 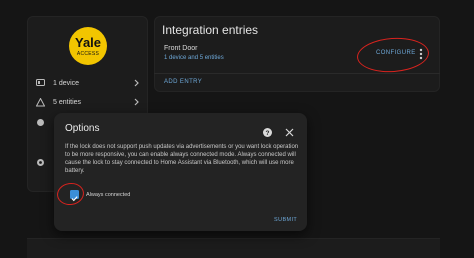 I want to click on logo-subtext: ACCESS, so click(x=88, y=54).